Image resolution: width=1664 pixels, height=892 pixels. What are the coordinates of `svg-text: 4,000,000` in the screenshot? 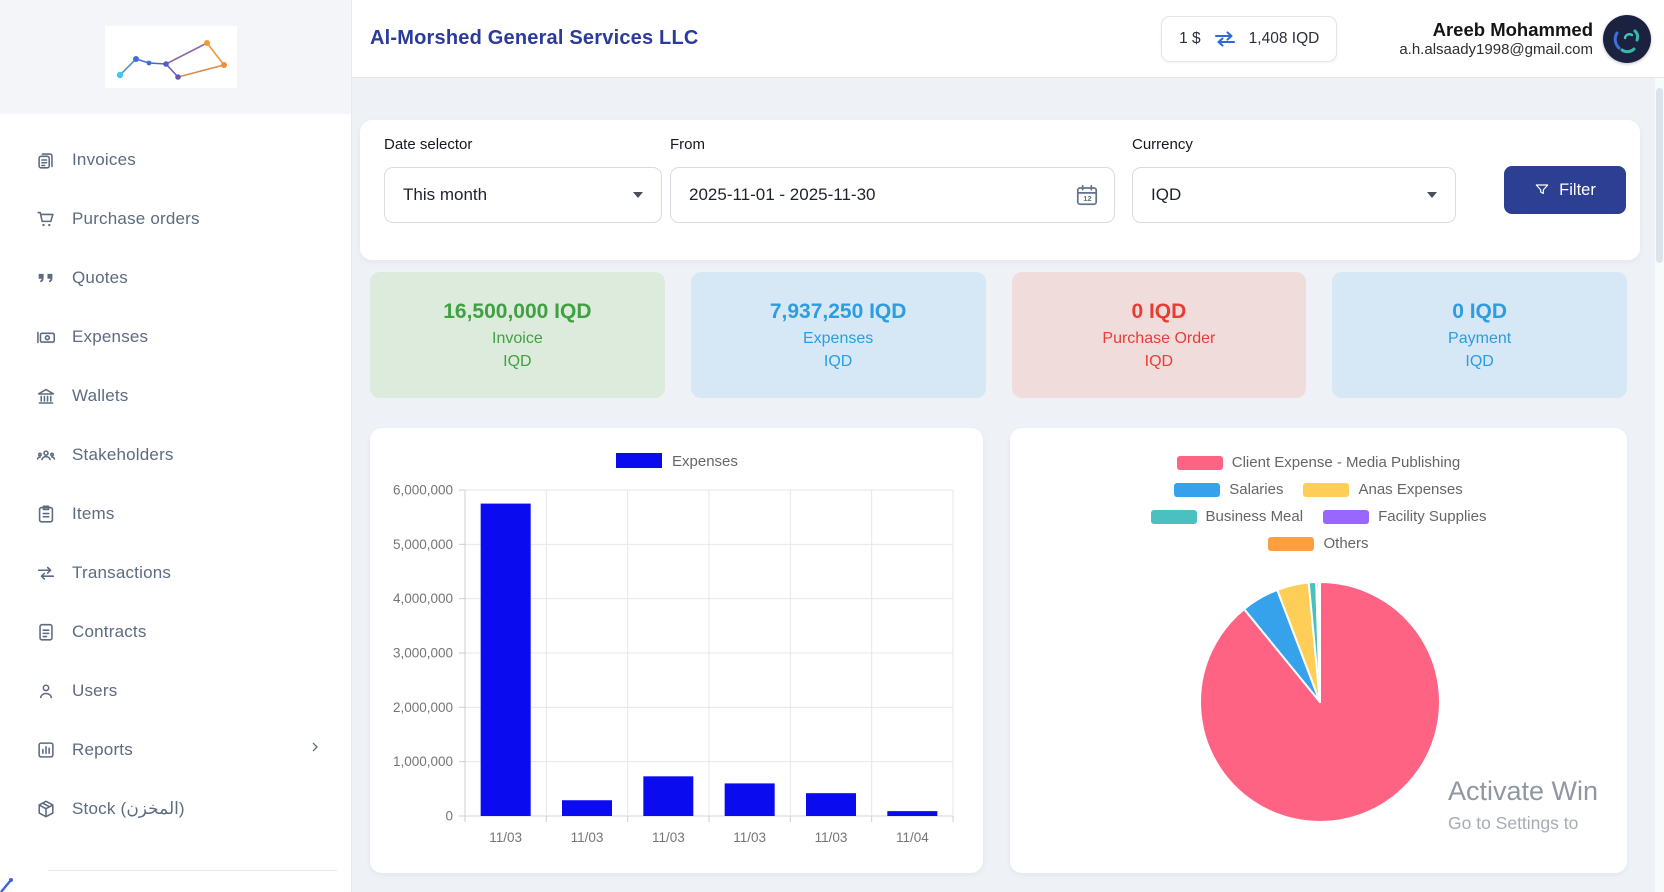 It's located at (423, 598).